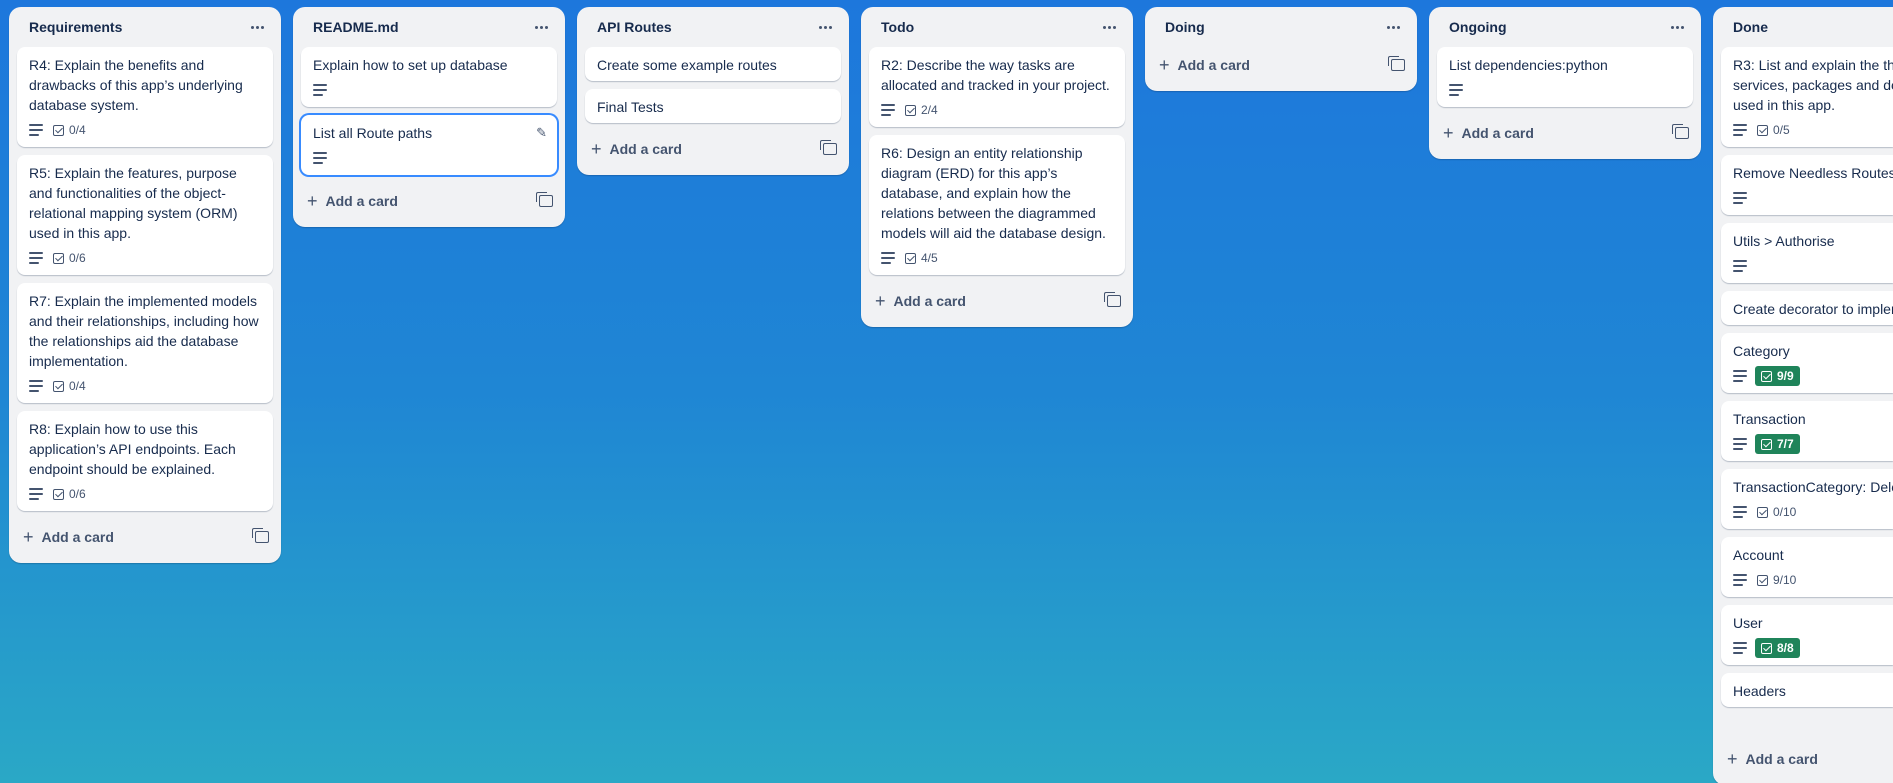 Image resolution: width=1893 pixels, height=783 pixels. What do you see at coordinates (75, 27) in the screenshot?
I see `list-title: Requirements` at bounding box center [75, 27].